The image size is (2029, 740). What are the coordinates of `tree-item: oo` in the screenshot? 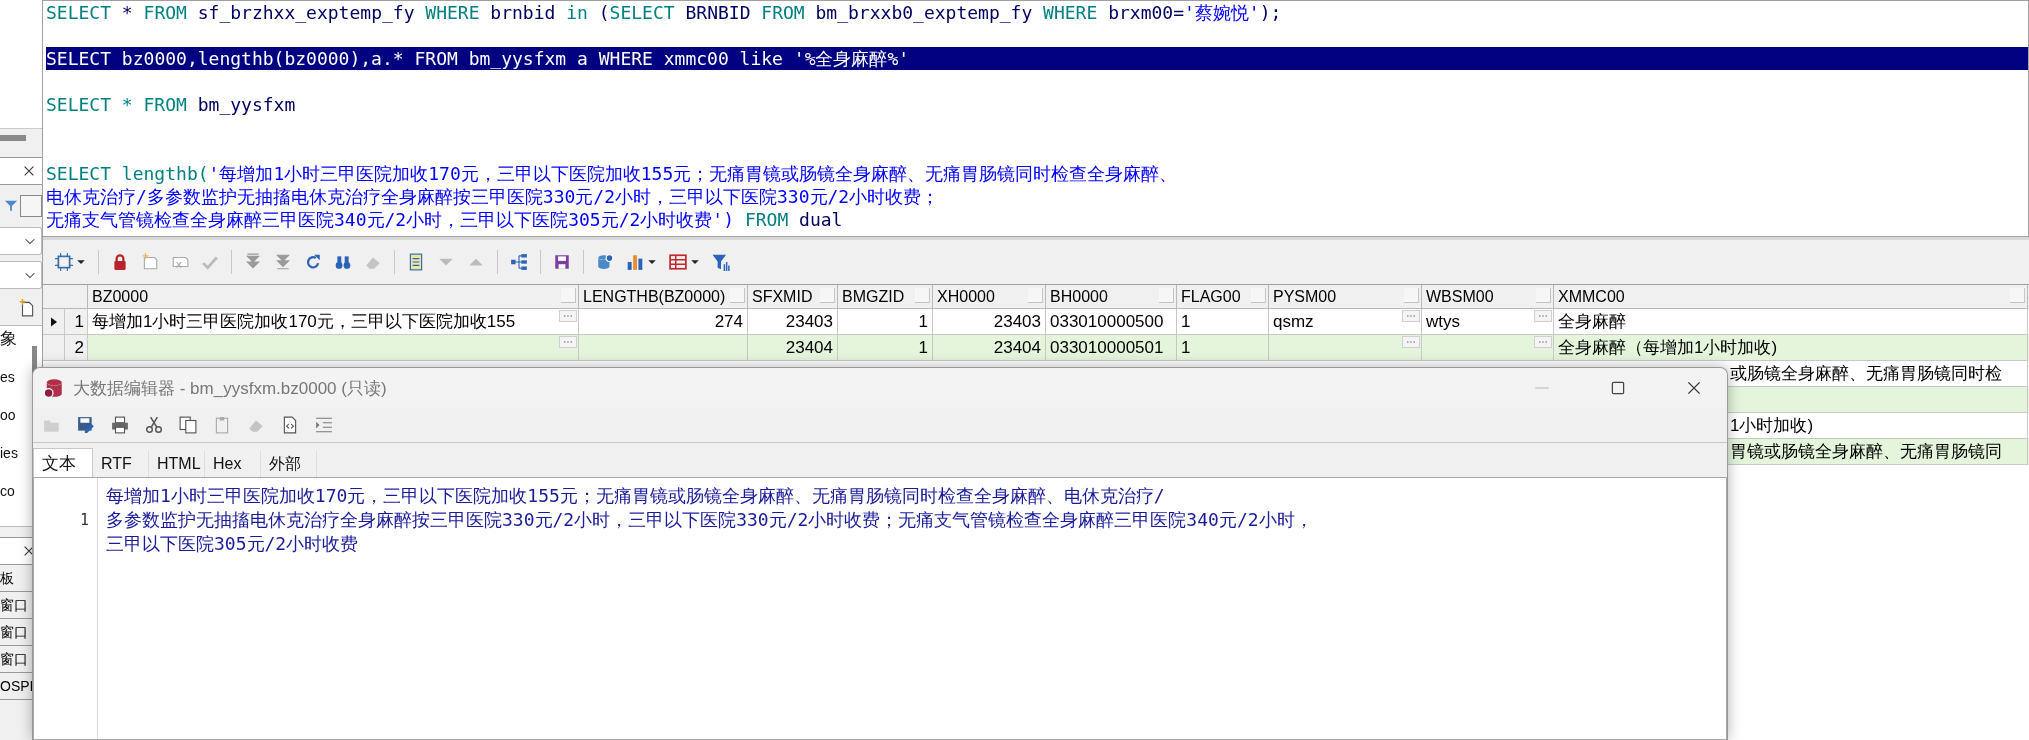 It's located at (16, 421).